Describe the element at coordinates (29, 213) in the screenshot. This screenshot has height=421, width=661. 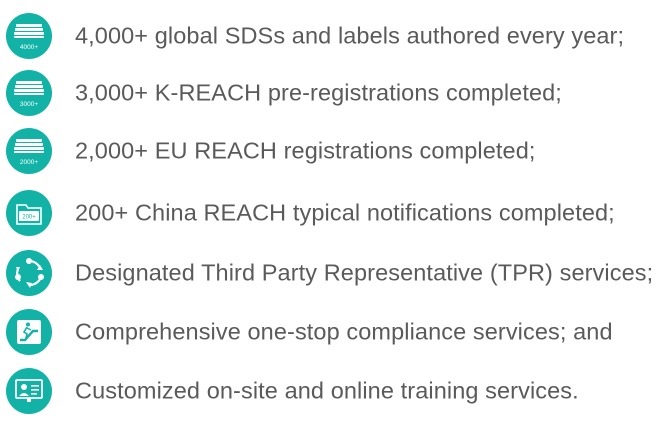
I see `folder-icon: 200+` at that location.